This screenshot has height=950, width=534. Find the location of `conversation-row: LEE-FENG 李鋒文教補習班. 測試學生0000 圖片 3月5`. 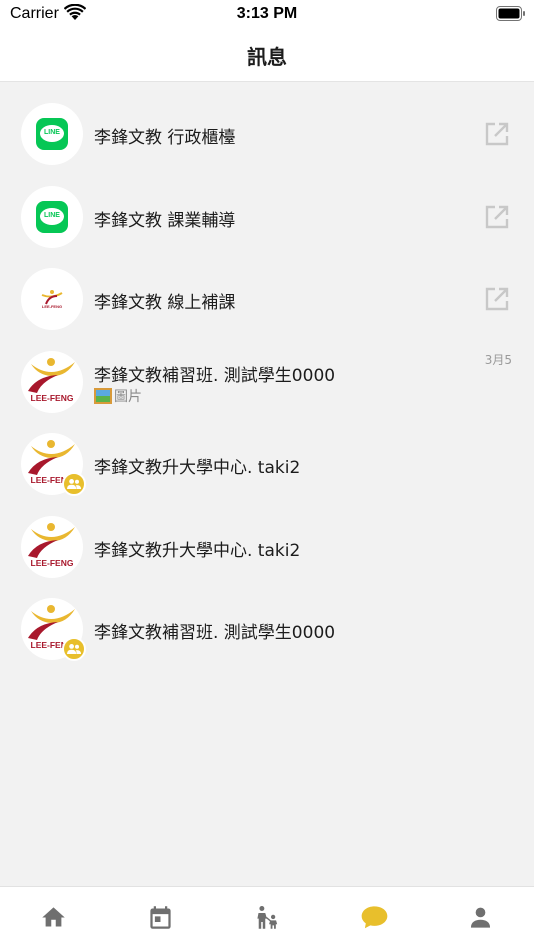

conversation-row: LEE-FENG 李鋒文教補習班. 測試學生0000 圖片 3月5 is located at coordinates (267, 372).